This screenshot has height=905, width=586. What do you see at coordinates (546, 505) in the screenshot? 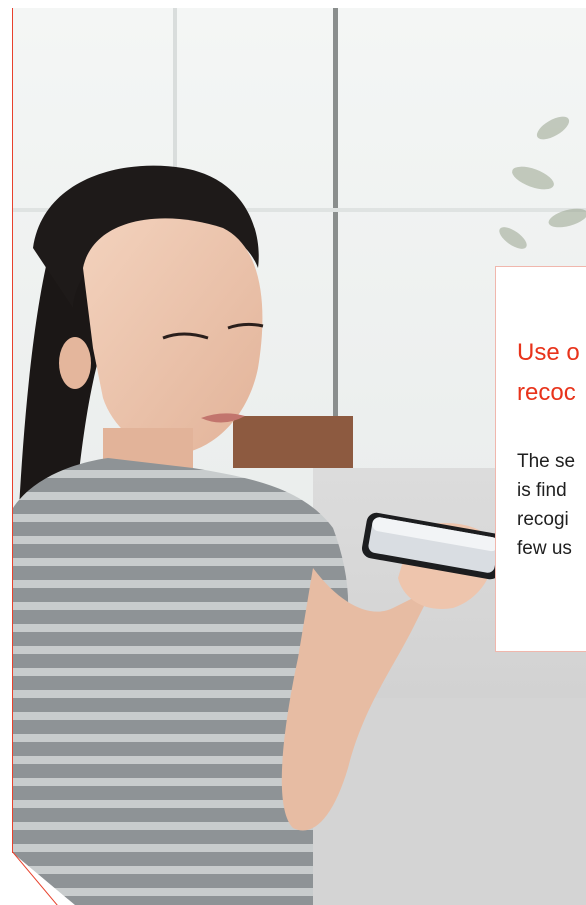
I see `card-body-text: The se is find recogi few us` at bounding box center [546, 505].